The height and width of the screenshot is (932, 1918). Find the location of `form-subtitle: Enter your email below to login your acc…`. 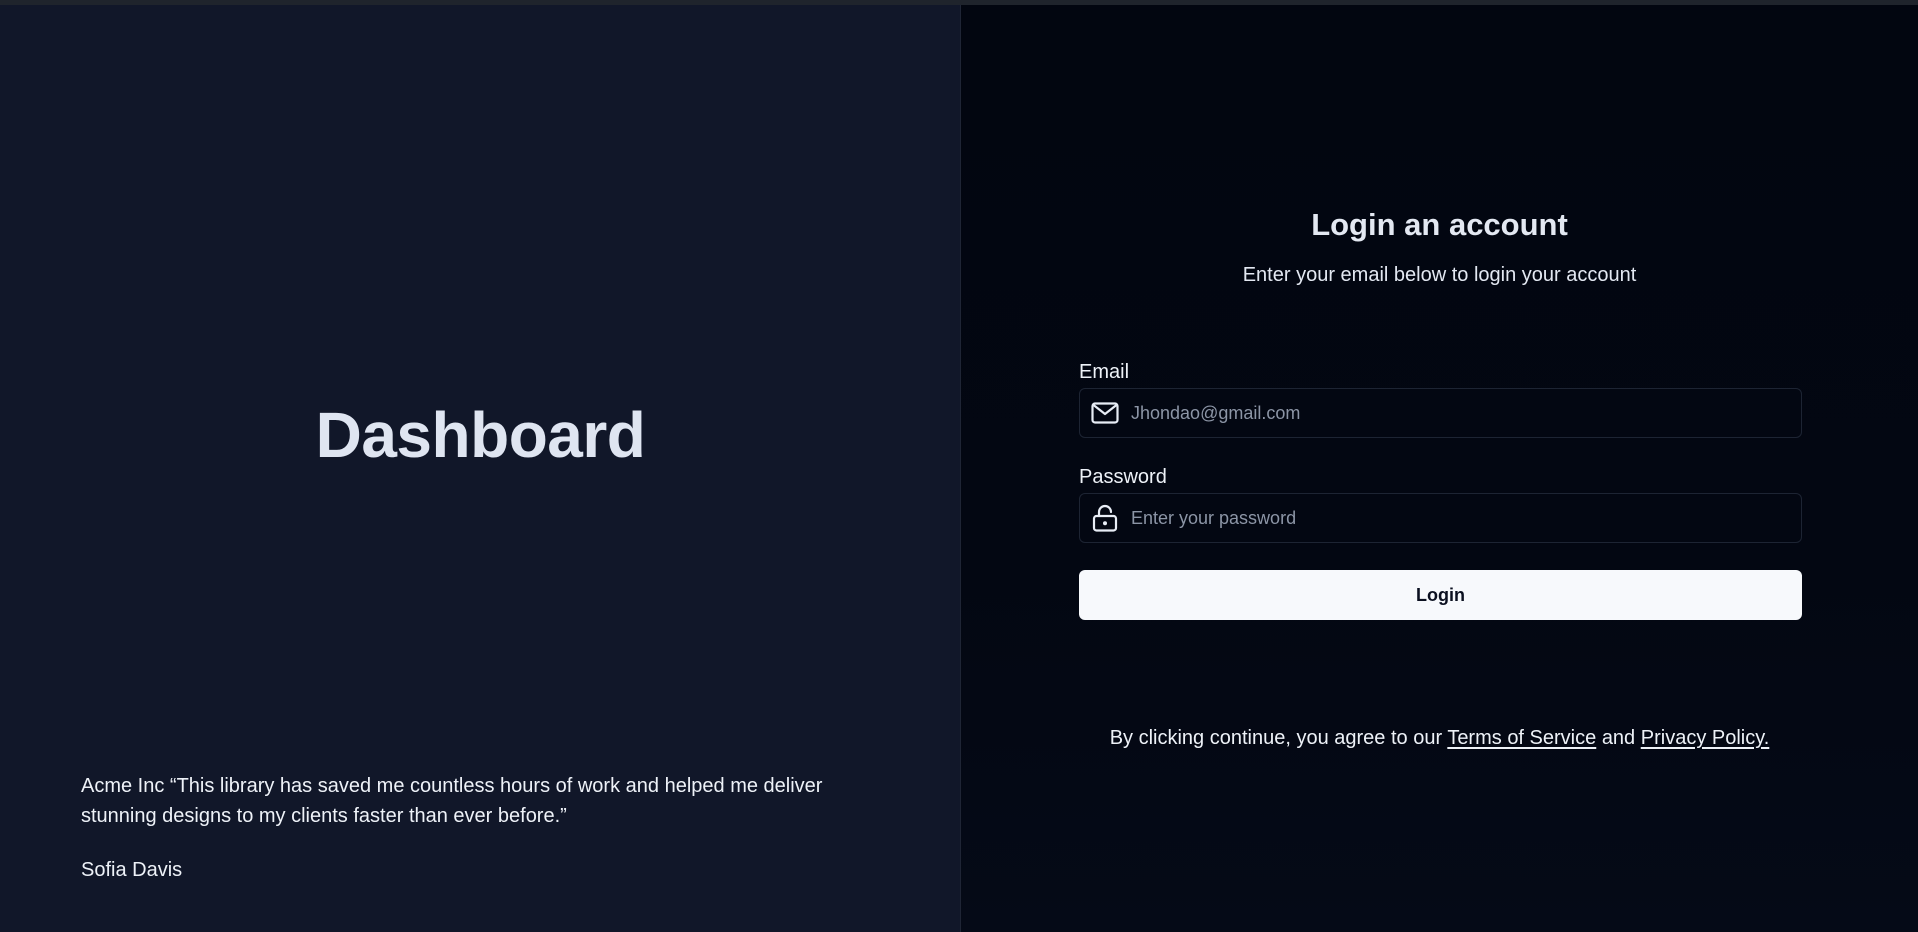

form-subtitle: Enter your email below to login your acc… is located at coordinates (1439, 275).